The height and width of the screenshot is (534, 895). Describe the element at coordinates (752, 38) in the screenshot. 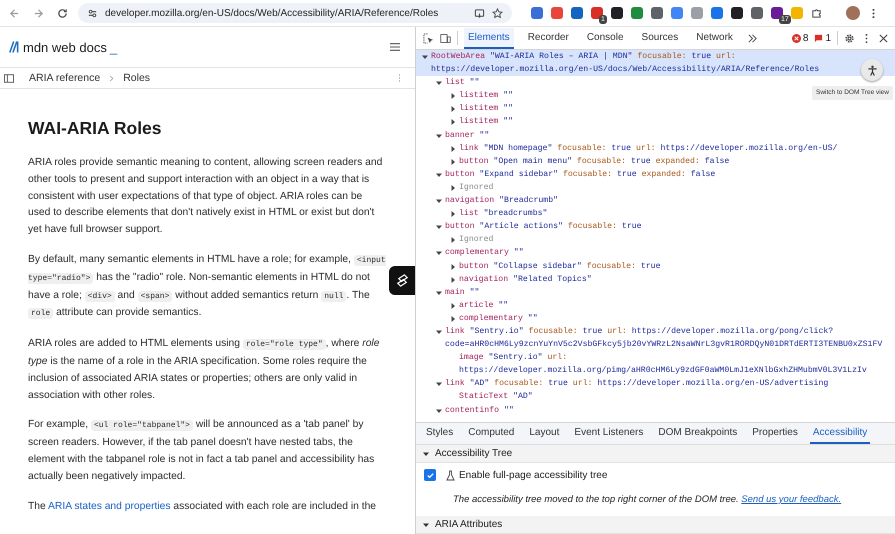

I see `double-chevron-icon` at that location.